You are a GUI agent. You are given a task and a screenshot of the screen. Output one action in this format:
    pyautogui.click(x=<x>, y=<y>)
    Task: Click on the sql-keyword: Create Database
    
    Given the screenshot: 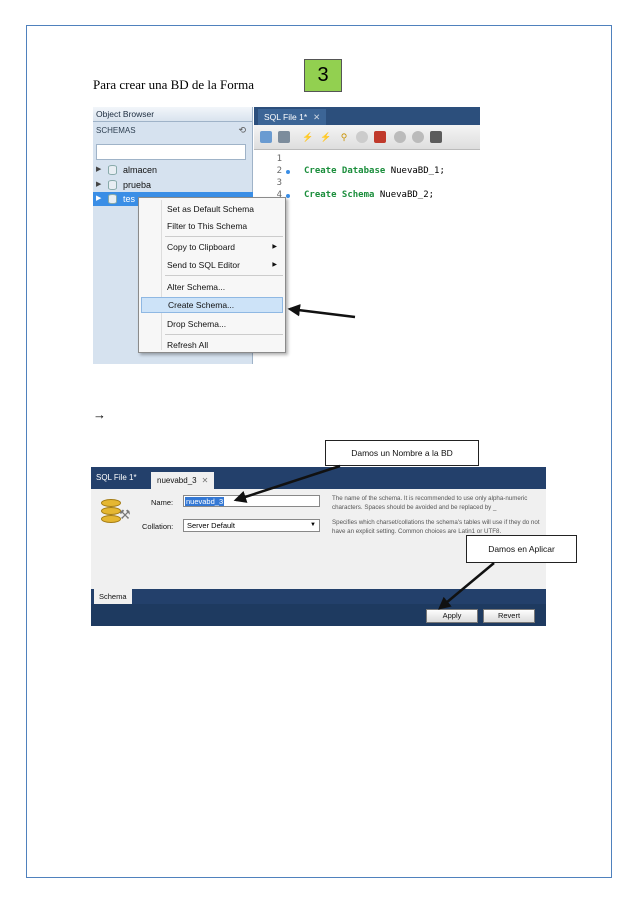 What is the action you would take?
    pyautogui.click(x=345, y=171)
    